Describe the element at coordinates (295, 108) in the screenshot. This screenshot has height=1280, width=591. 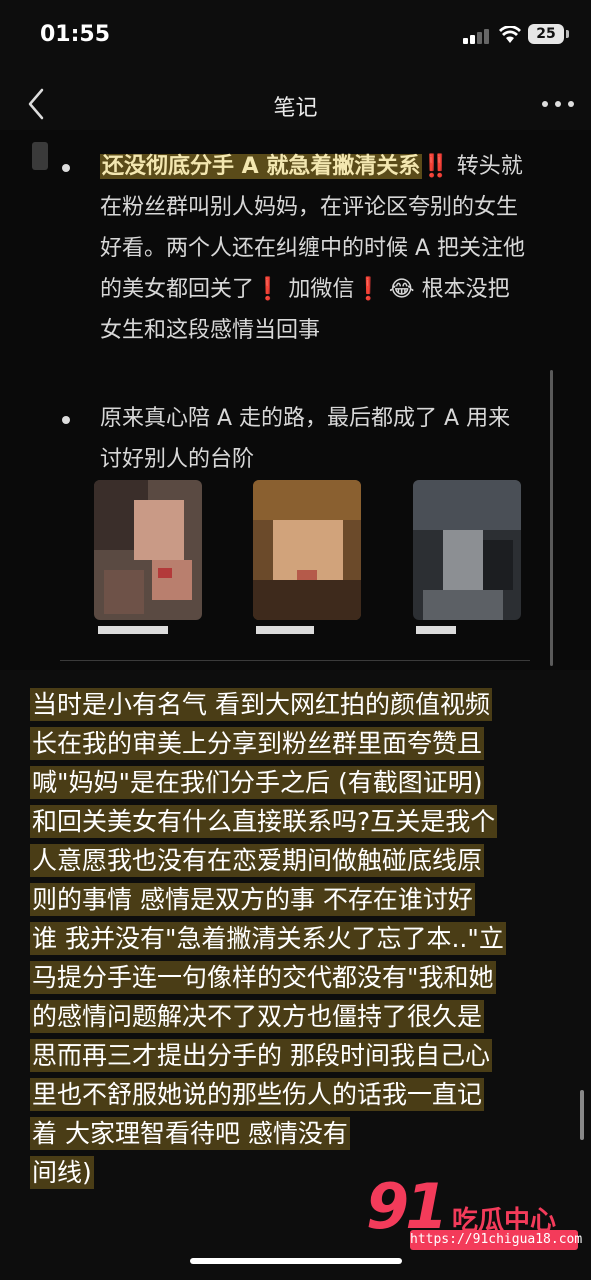
I see `page-title: 笔记` at that location.